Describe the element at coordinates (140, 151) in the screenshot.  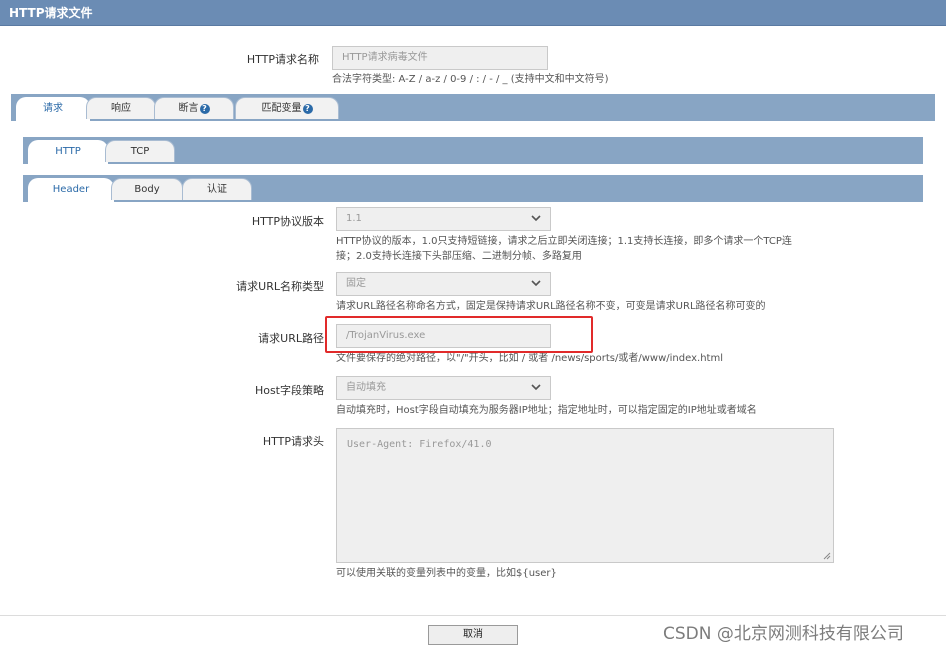
I see `tab-tcp: TCP` at that location.